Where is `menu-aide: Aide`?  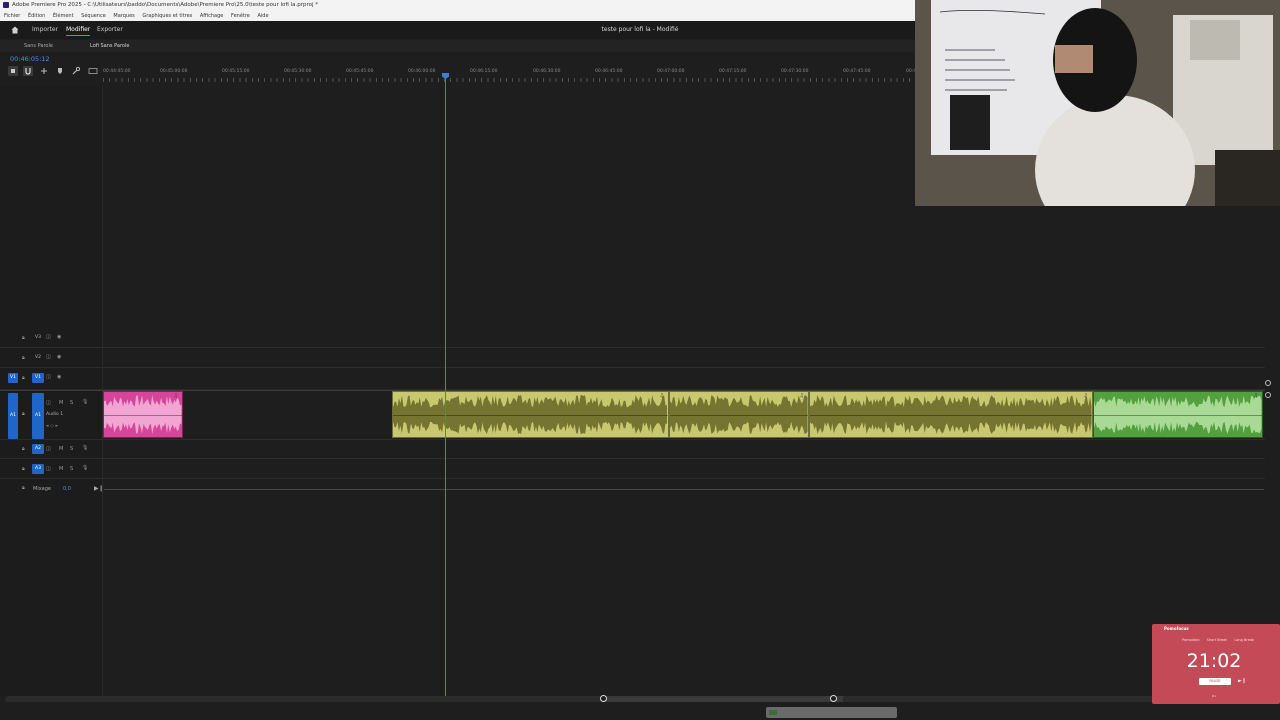 menu-aide: Aide is located at coordinates (262, 16).